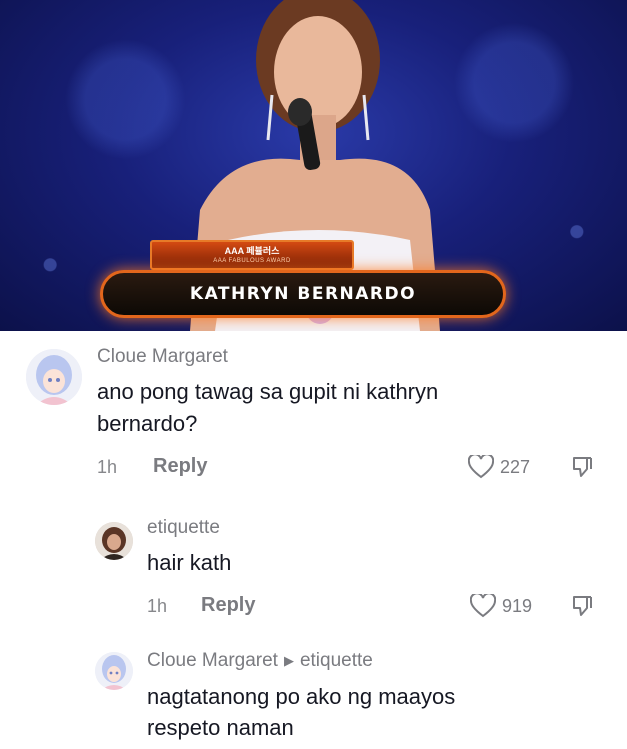 This screenshot has height=749, width=627. What do you see at coordinates (189, 562) in the screenshot?
I see `comment-text: hair kath` at bounding box center [189, 562].